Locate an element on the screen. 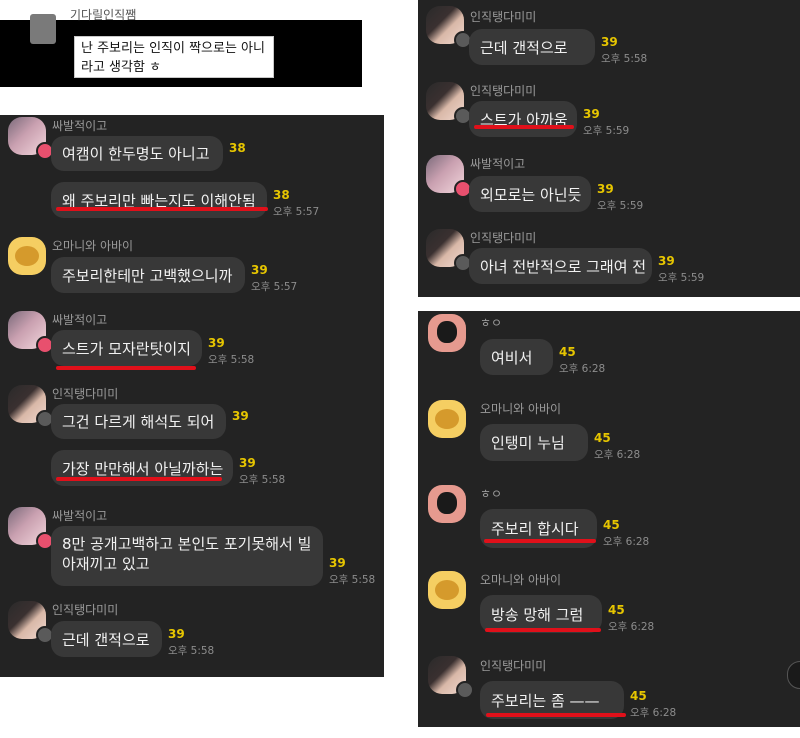 The width and height of the screenshot is (800, 738). message-bubble: 그건 다르게 해석도 되어 is located at coordinates (138, 421).